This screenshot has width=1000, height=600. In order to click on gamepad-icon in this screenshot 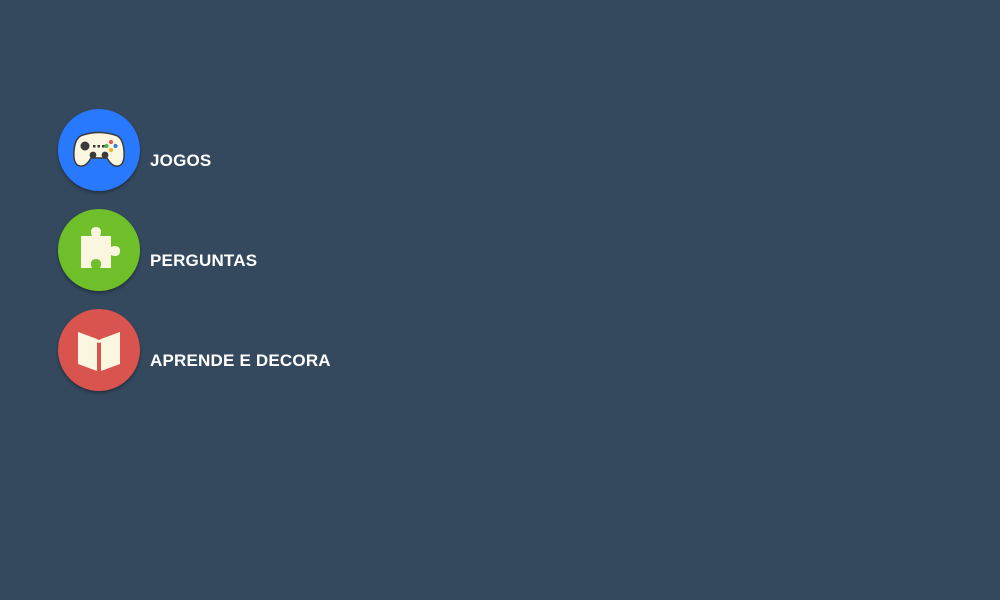, I will do `click(99, 149)`.